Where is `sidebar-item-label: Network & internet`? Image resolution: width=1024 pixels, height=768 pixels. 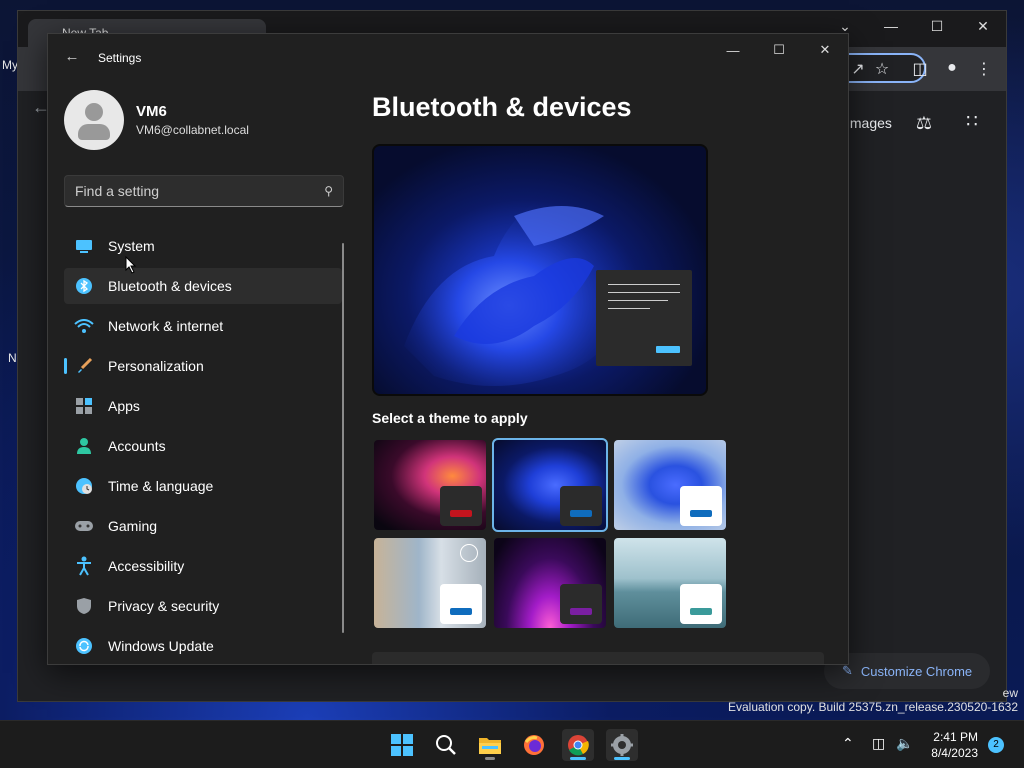
sidebar-item-label: Network & internet is located at coordinates (166, 326).